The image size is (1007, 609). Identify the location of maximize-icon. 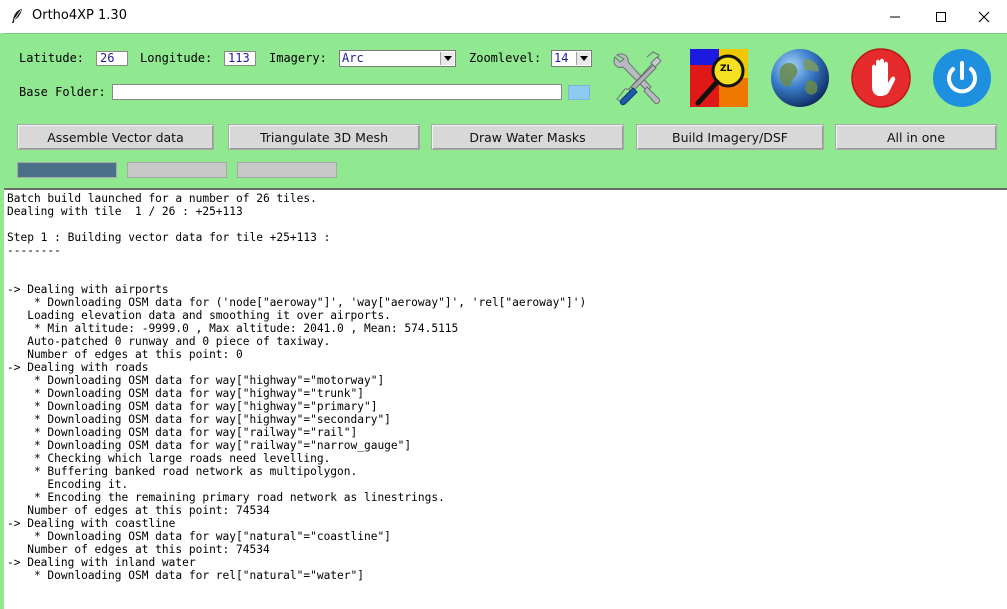
(941, 16).